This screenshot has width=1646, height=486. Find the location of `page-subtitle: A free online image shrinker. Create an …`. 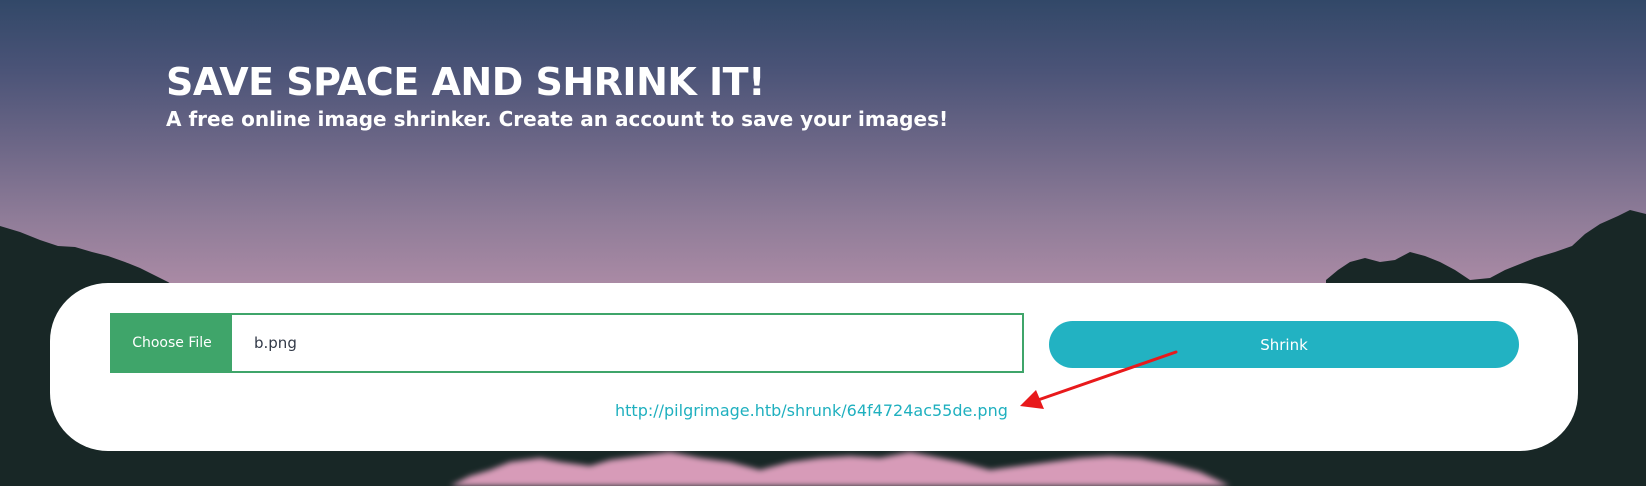

page-subtitle: A free online image shrinker. Create an … is located at coordinates (557, 119).